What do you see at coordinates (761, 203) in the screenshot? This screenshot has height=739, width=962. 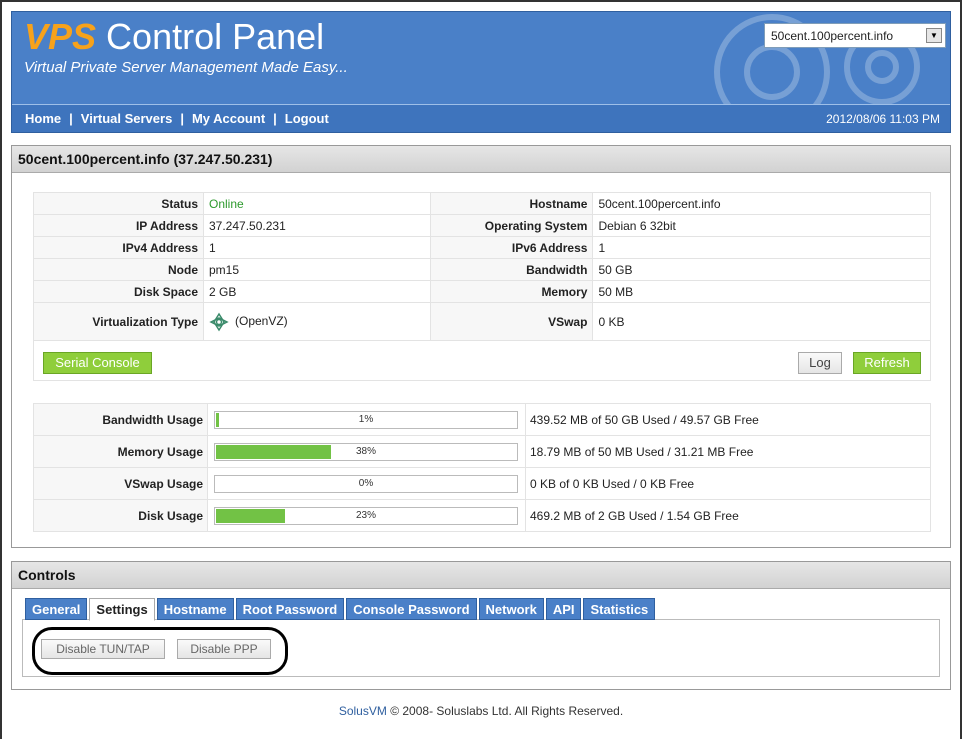 I see `info-value: 50cent.100percent.info` at bounding box center [761, 203].